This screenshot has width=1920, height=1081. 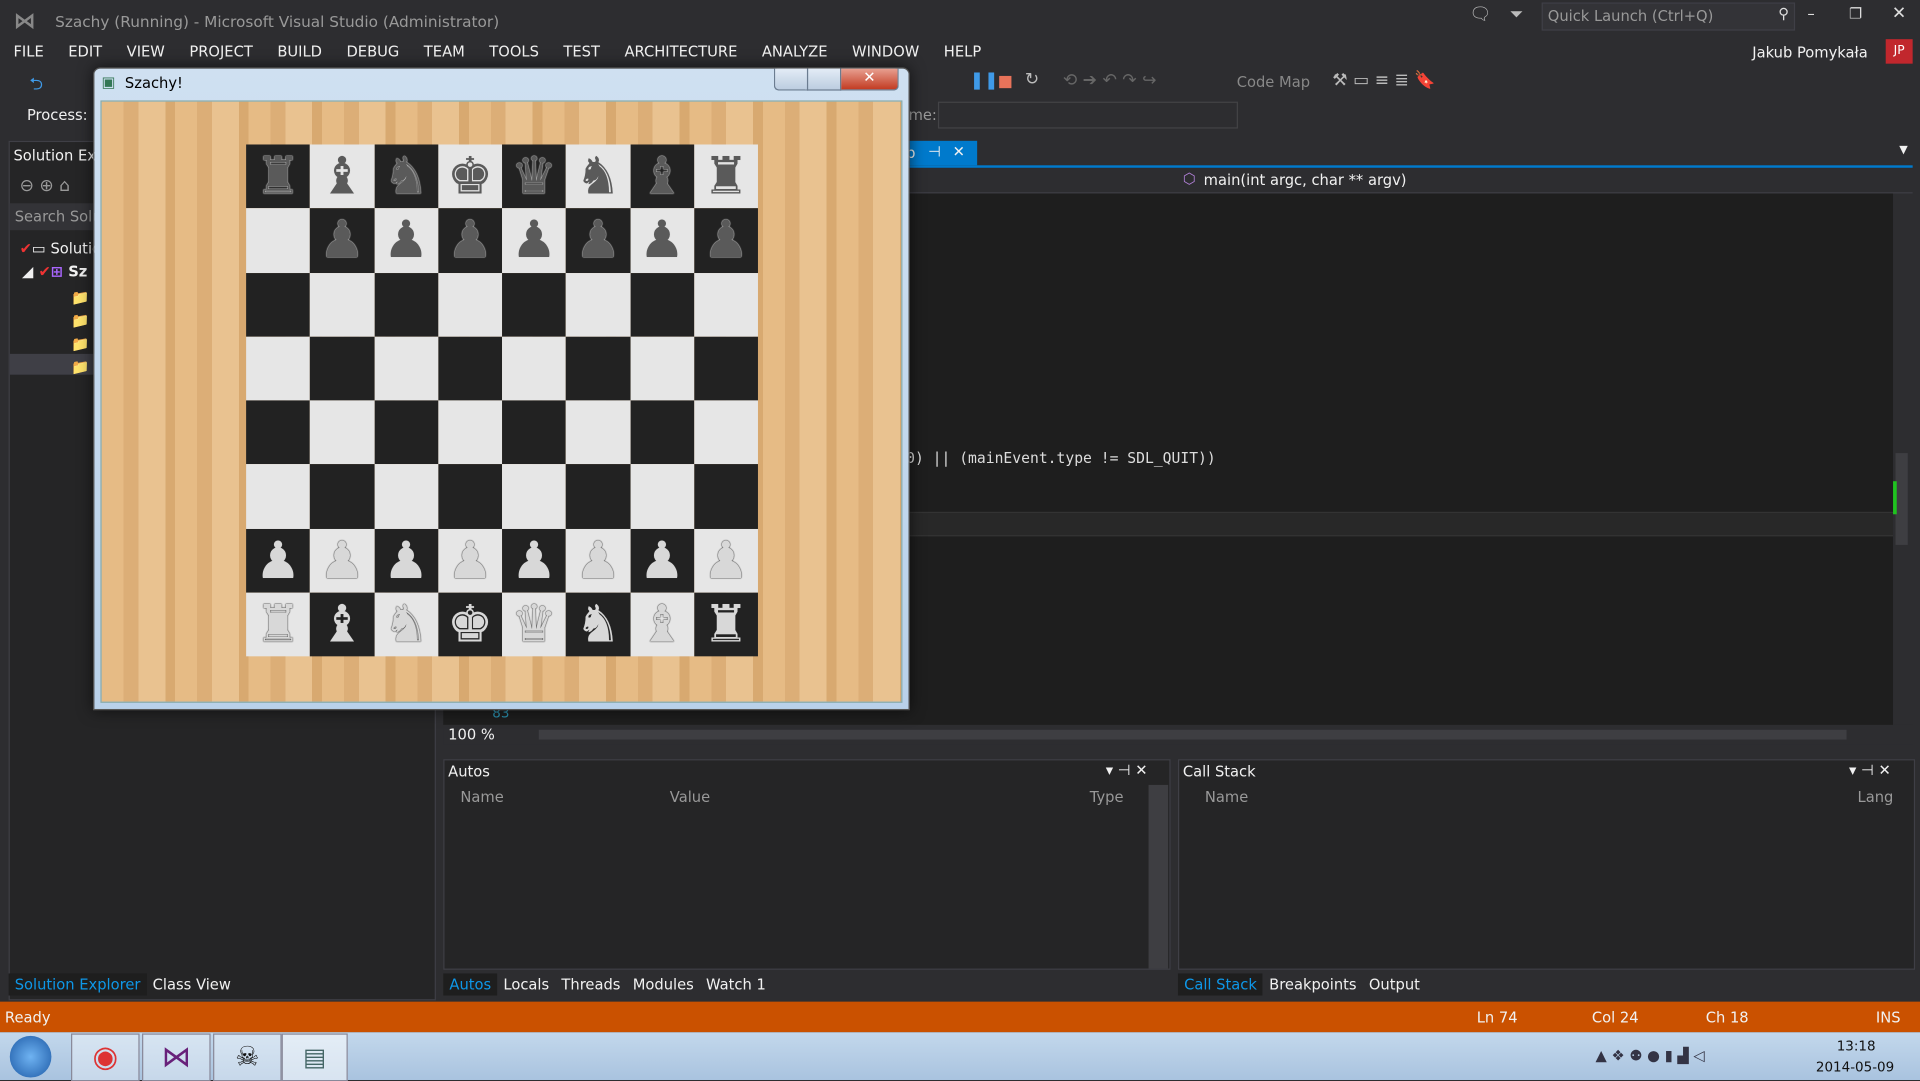 I want to click on tab-dropdown-icon: ▼, so click(x=1903, y=150).